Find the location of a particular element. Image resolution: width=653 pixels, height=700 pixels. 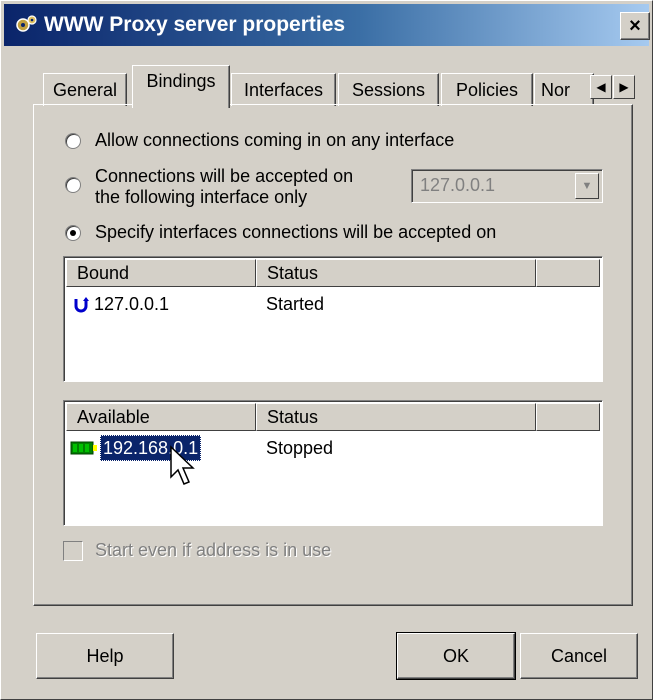

mouse-pointer-icon is located at coordinates (182, 465).